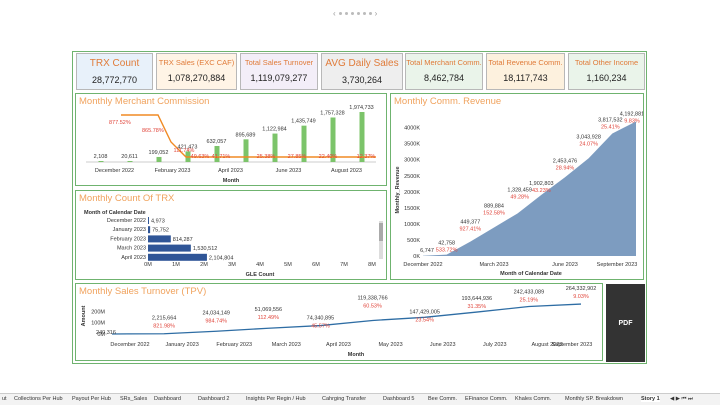  I want to click on kpi-card: Total Other Income 1,160,234, so click(606, 71).